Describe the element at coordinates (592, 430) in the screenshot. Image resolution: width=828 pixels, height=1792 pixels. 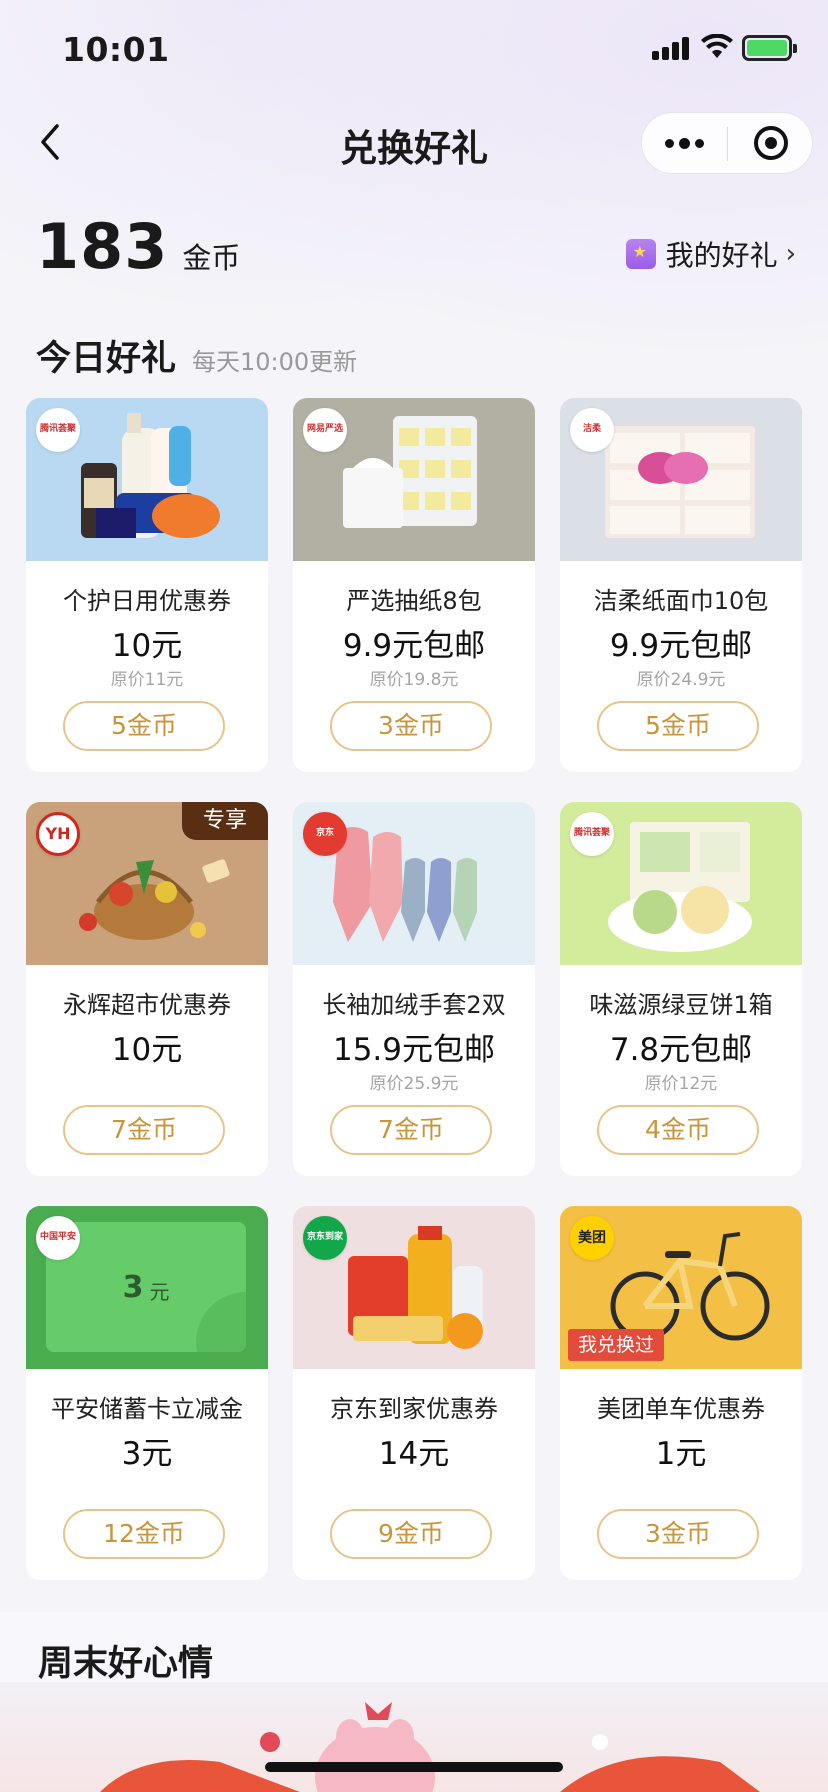
I see `brand-logo: 洁柔` at that location.